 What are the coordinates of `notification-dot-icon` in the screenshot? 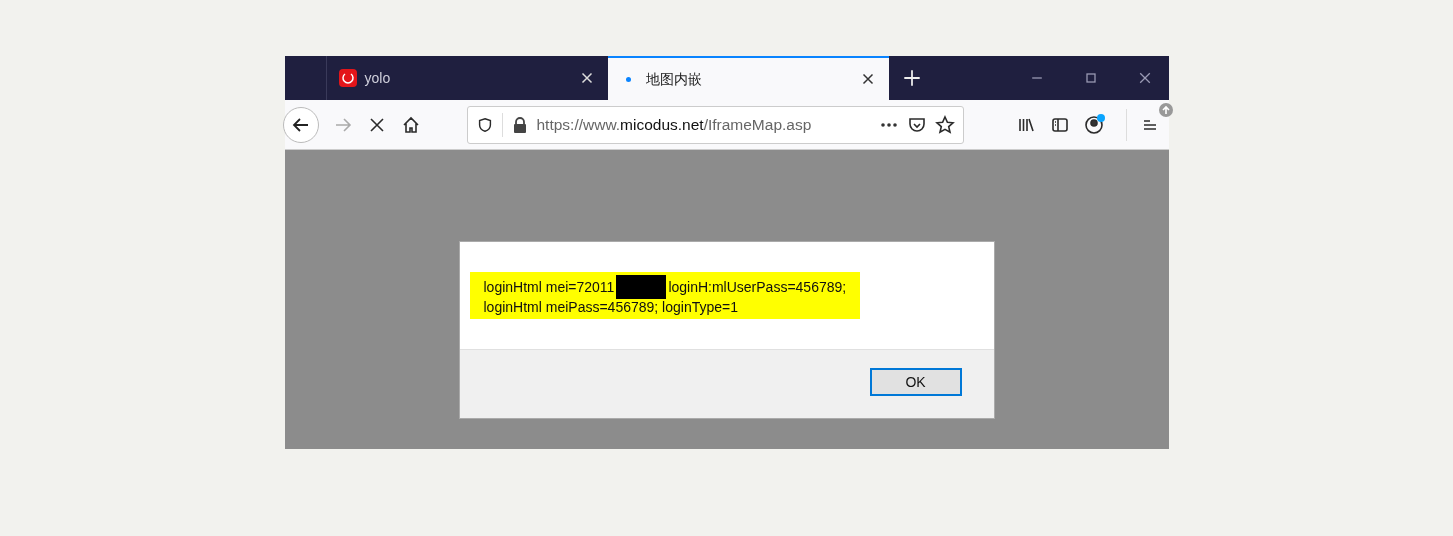 It's located at (1100, 117).